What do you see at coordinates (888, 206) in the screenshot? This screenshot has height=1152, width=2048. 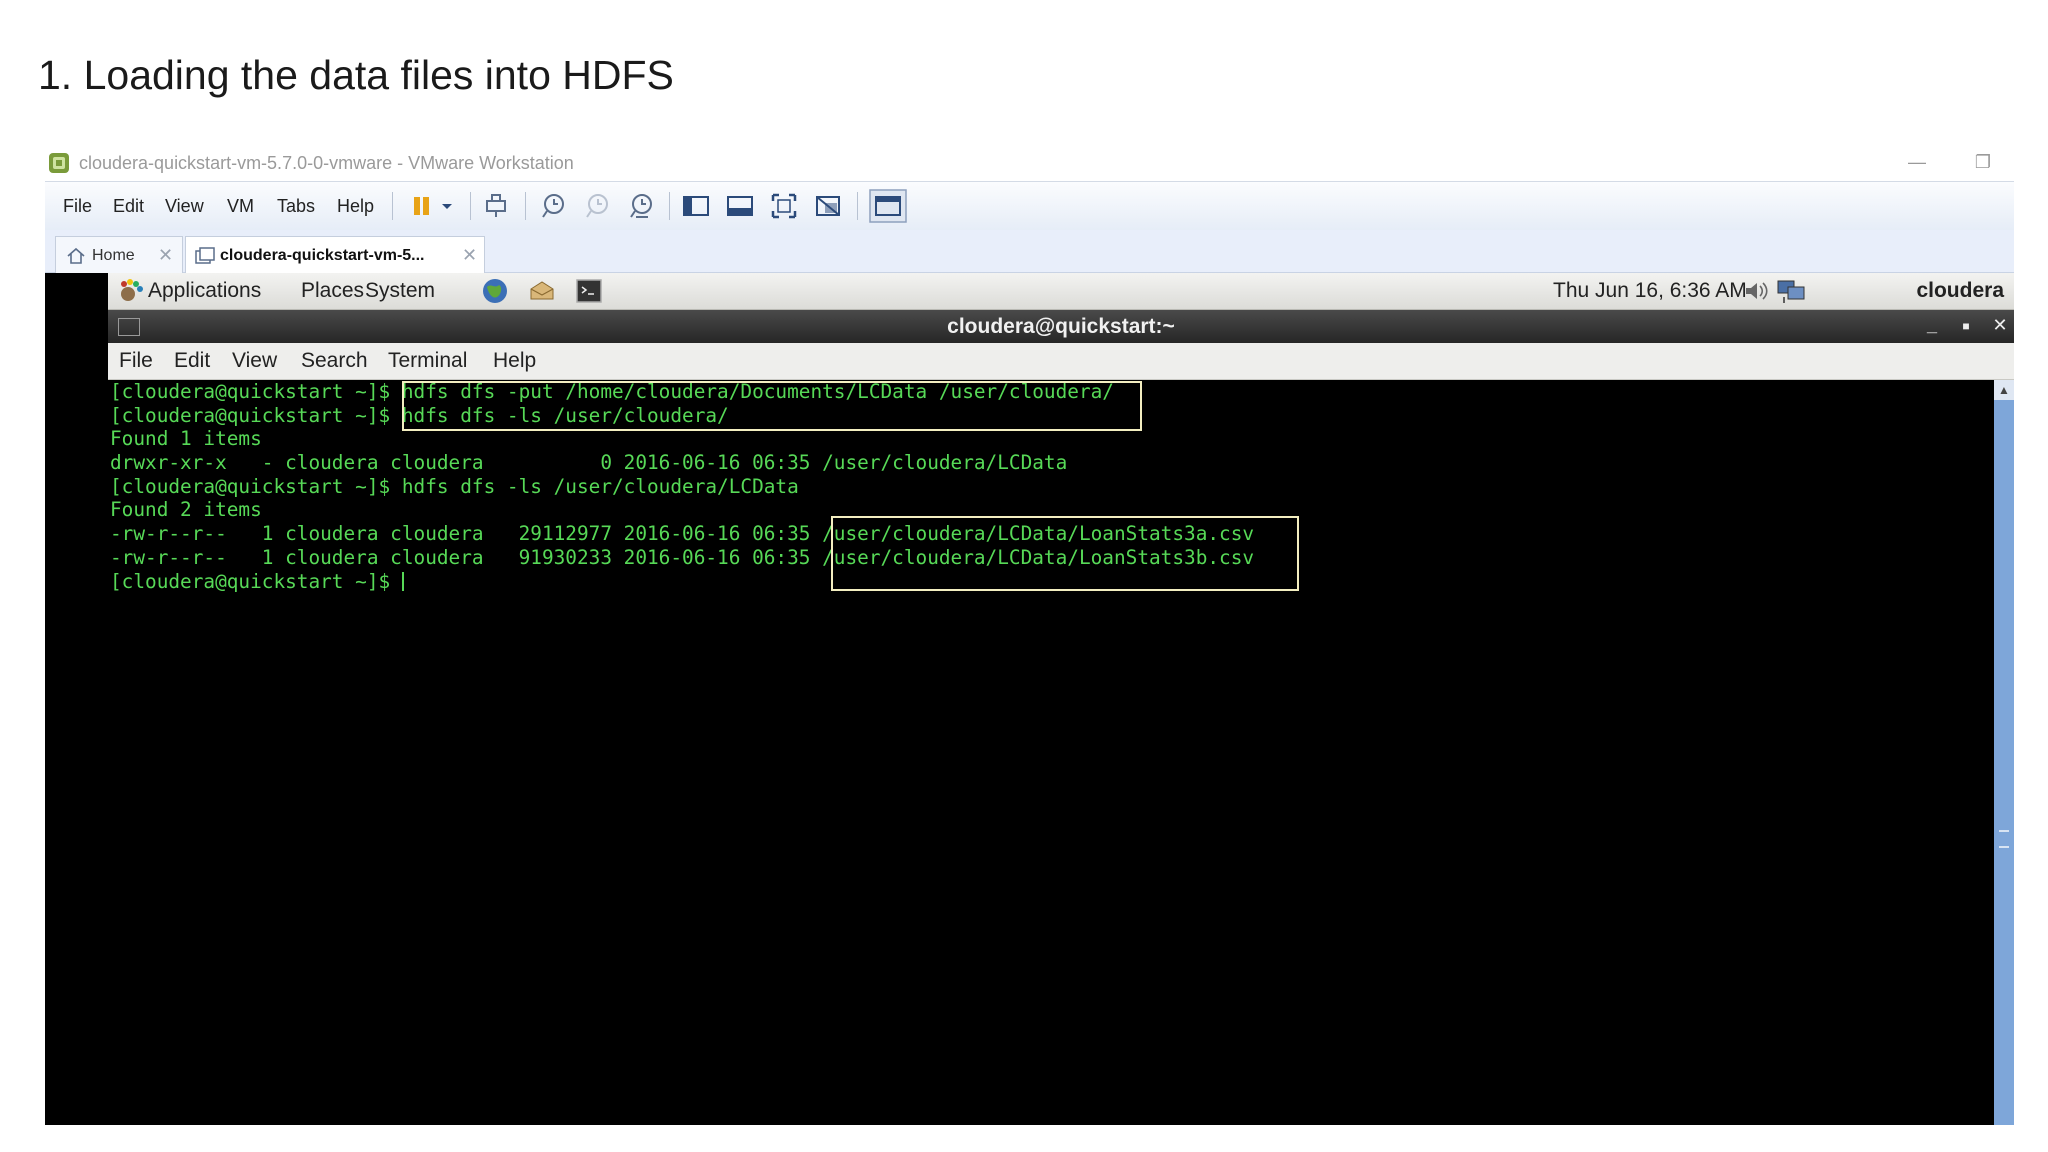 I see `console-view-icon` at bounding box center [888, 206].